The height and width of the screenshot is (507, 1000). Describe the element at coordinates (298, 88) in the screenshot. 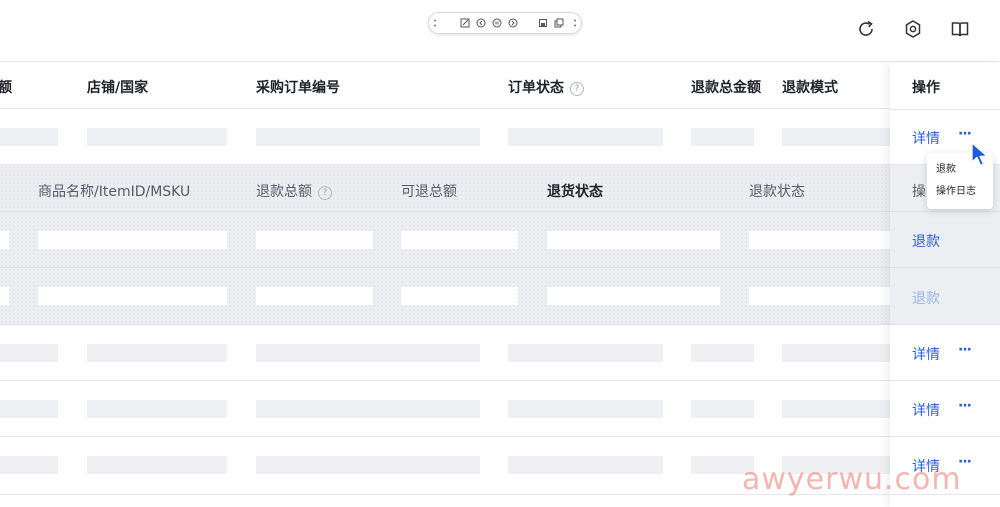

I see `header-po-number: 采购订单编号` at that location.